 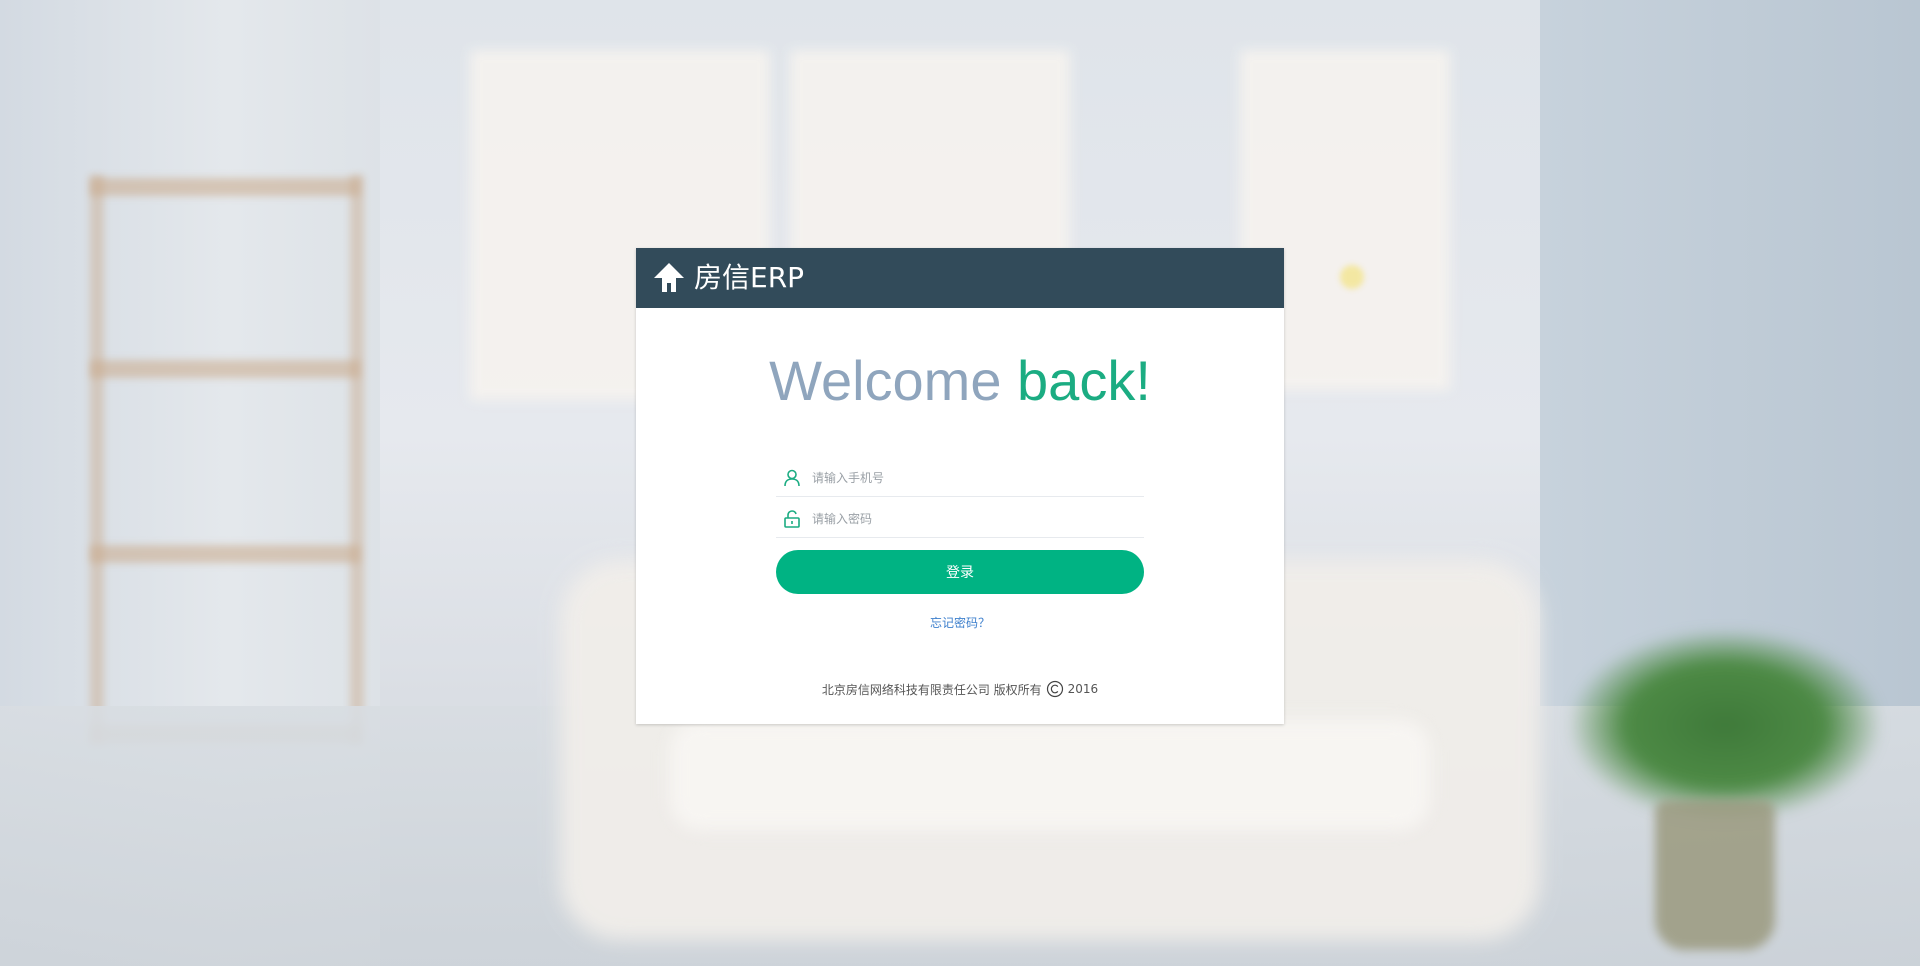 What do you see at coordinates (792, 519) in the screenshot?
I see `lock-icon` at bounding box center [792, 519].